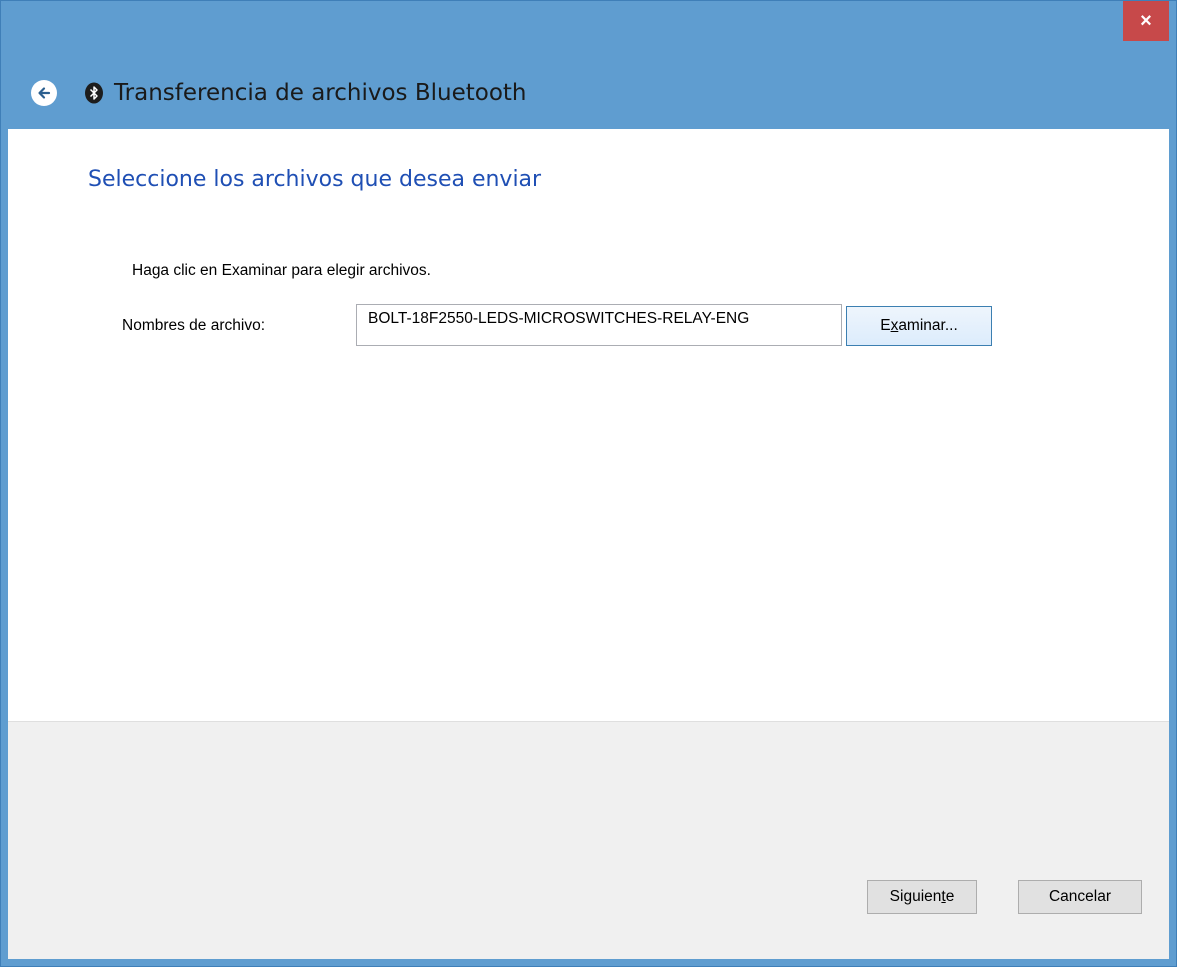 The image size is (1177, 967). I want to click on close-button: ×, so click(1146, 21).